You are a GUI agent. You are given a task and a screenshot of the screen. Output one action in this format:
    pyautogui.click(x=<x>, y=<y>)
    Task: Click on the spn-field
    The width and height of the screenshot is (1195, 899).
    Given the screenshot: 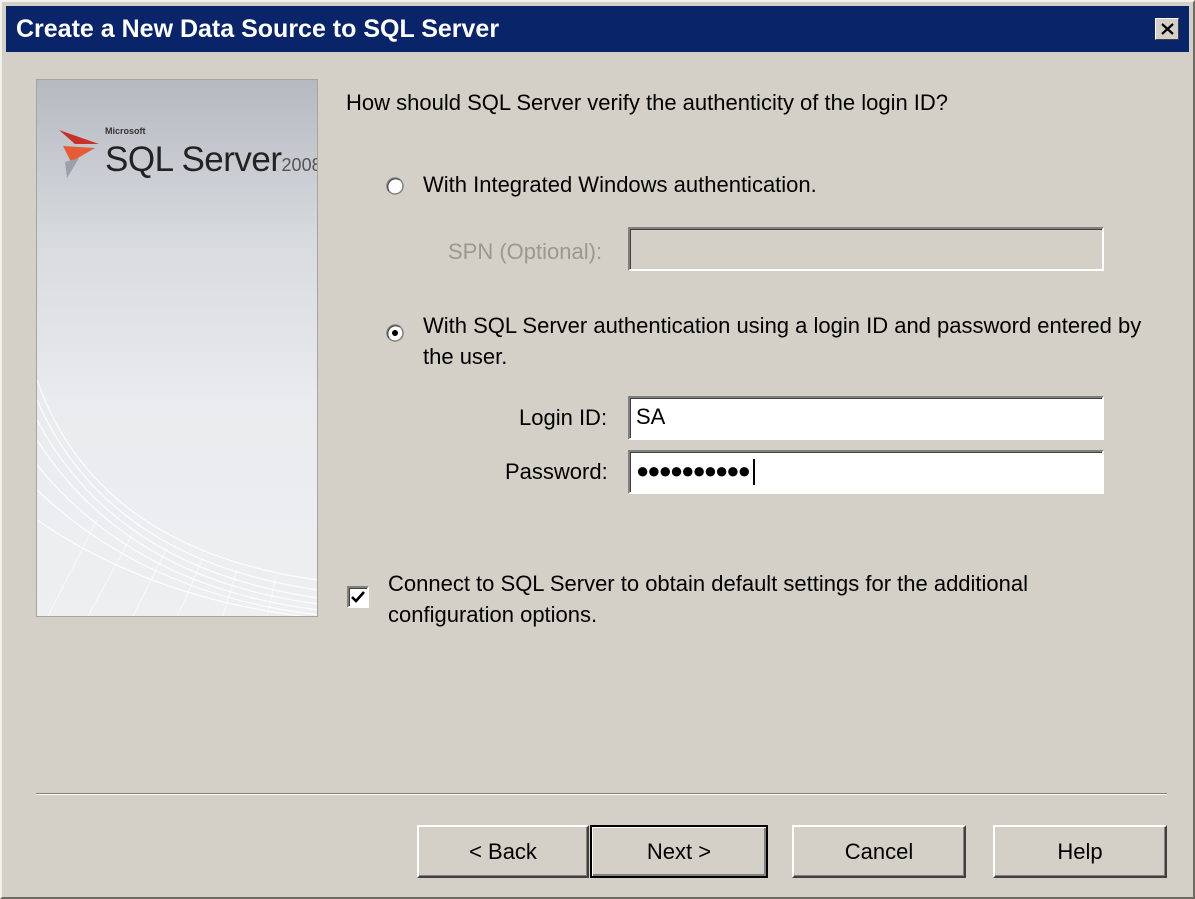 What is the action you would take?
    pyautogui.click(x=866, y=249)
    